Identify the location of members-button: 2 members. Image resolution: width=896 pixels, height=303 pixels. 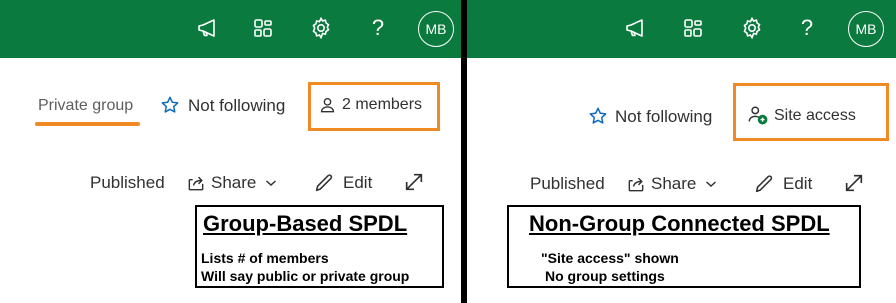
(382, 105).